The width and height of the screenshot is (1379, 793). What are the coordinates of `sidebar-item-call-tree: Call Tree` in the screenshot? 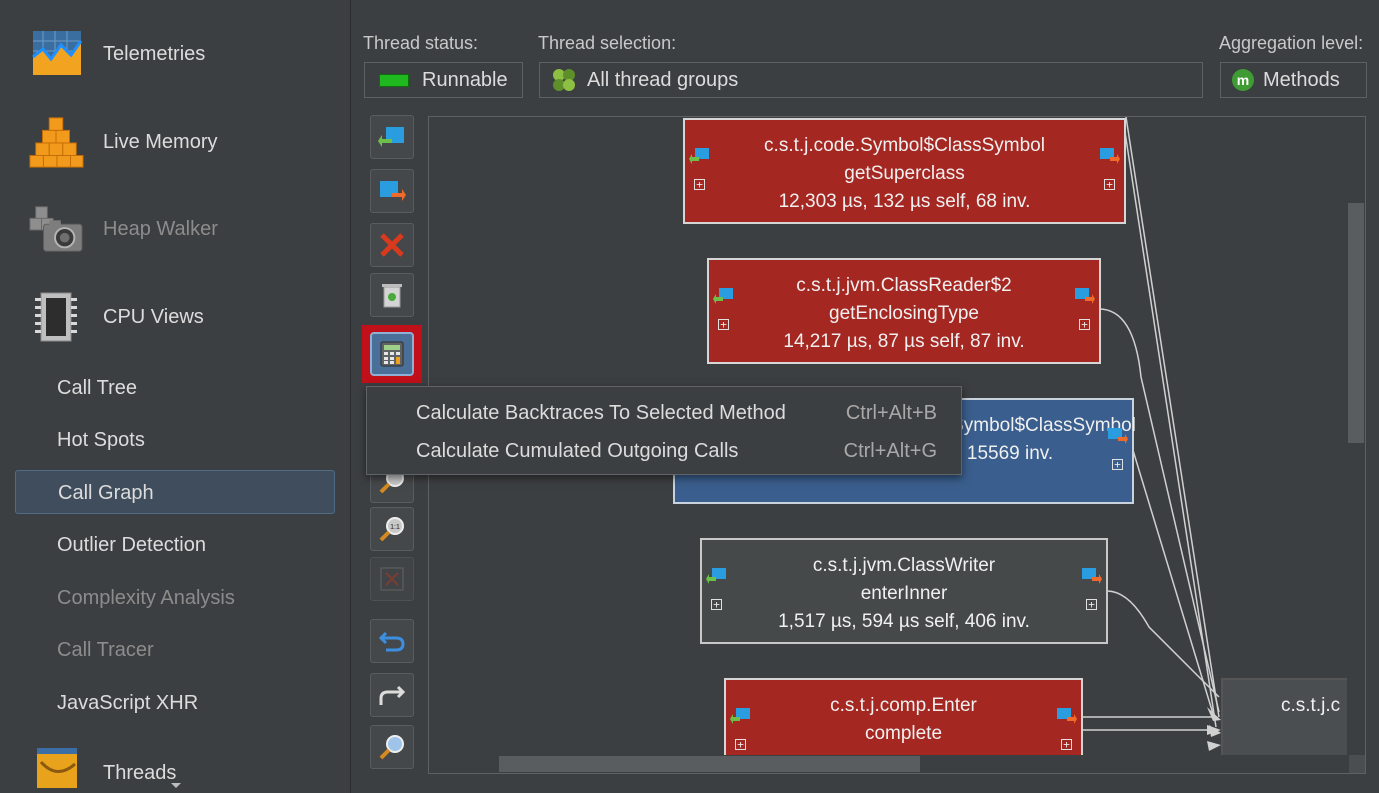 It's located at (175, 388).